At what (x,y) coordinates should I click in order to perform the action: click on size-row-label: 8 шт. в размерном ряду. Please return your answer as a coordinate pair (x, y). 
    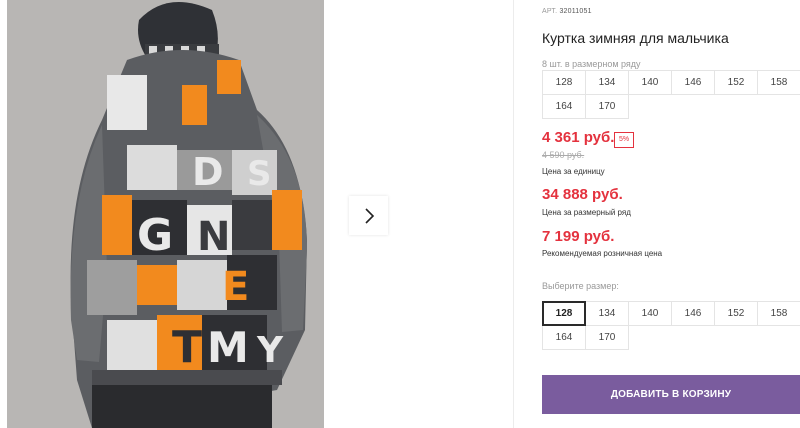
    Looking at the image, I should click on (591, 64).